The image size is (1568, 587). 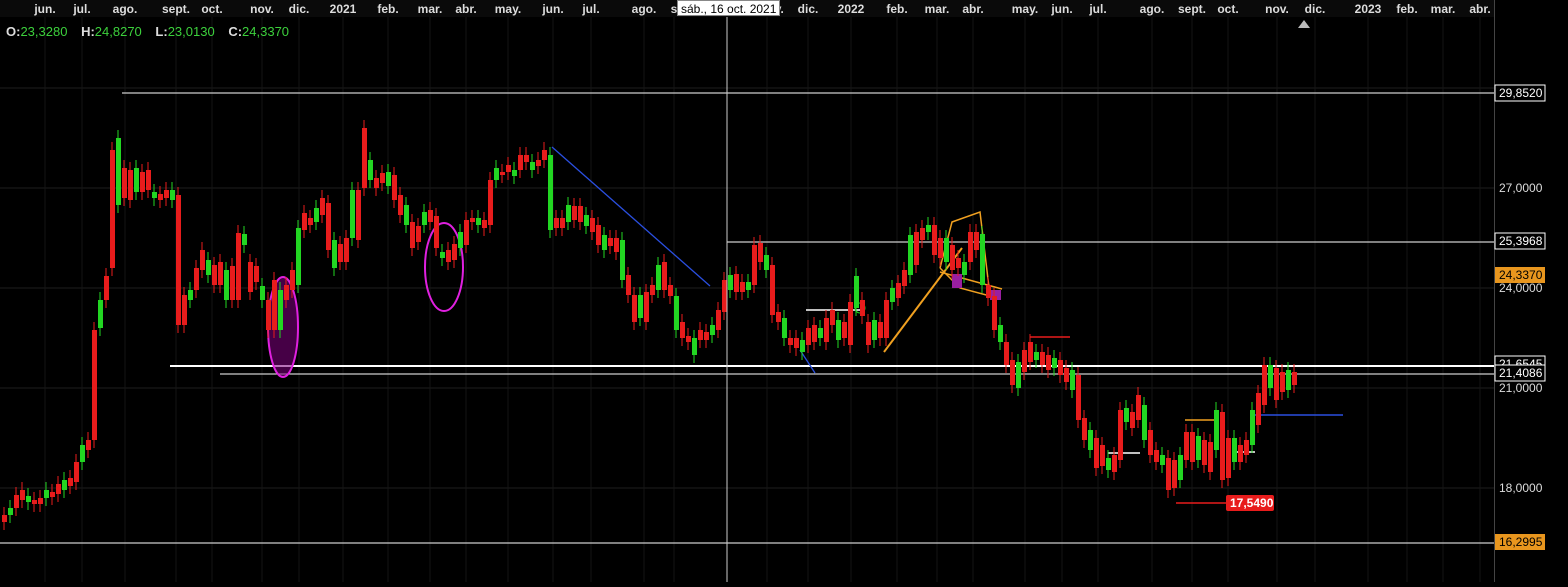 What do you see at coordinates (957, 281) in the screenshot?
I see `marker-box` at bounding box center [957, 281].